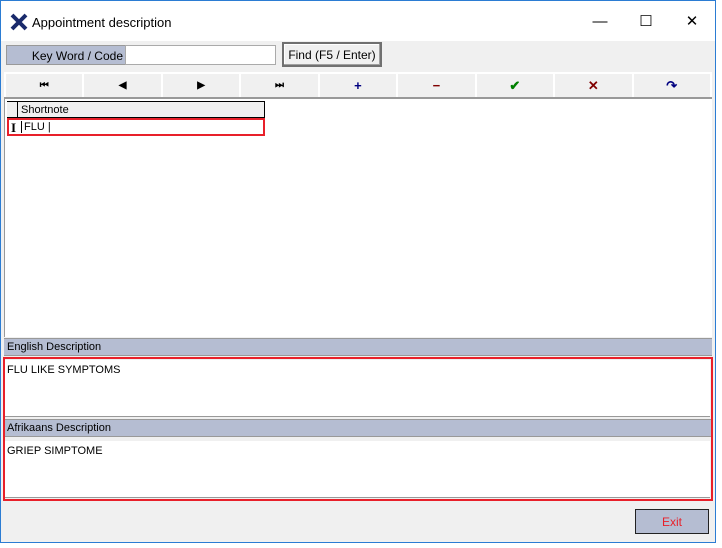  What do you see at coordinates (357, 388) in the screenshot?
I see `english-description-field: FLU LIKE SYMPTOMS` at bounding box center [357, 388].